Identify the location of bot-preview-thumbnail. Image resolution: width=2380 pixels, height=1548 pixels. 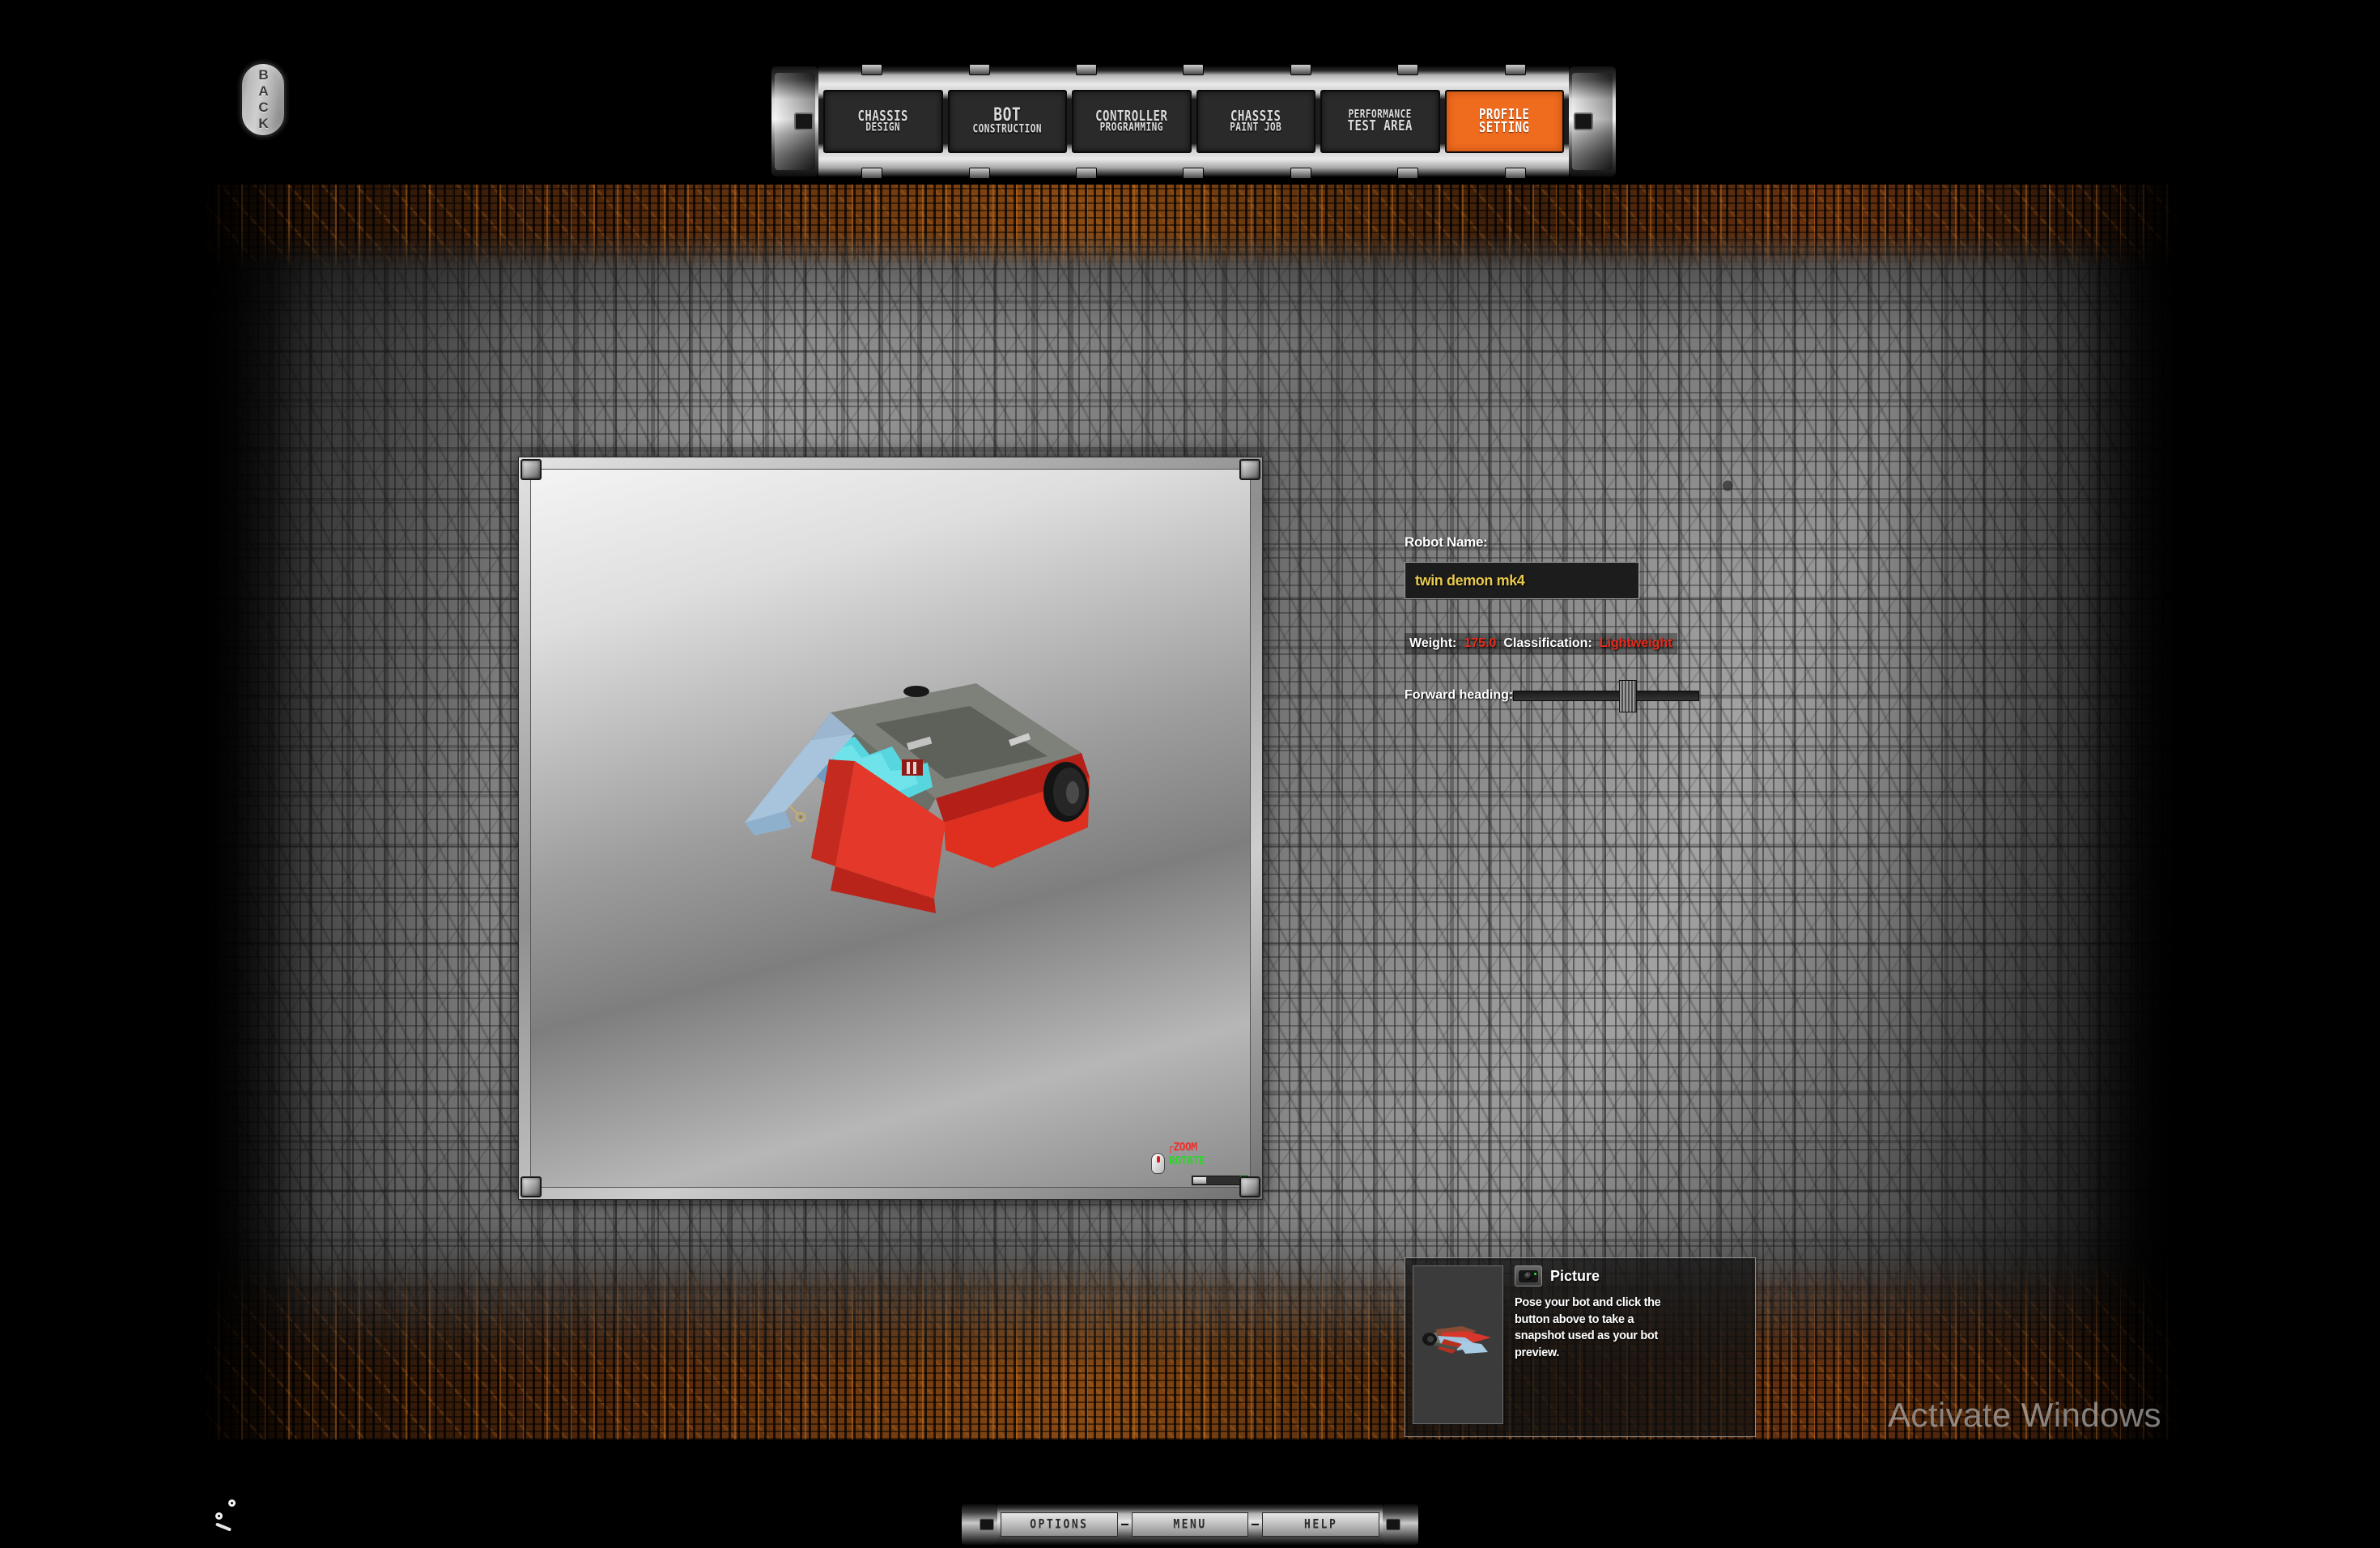
(1458, 1345).